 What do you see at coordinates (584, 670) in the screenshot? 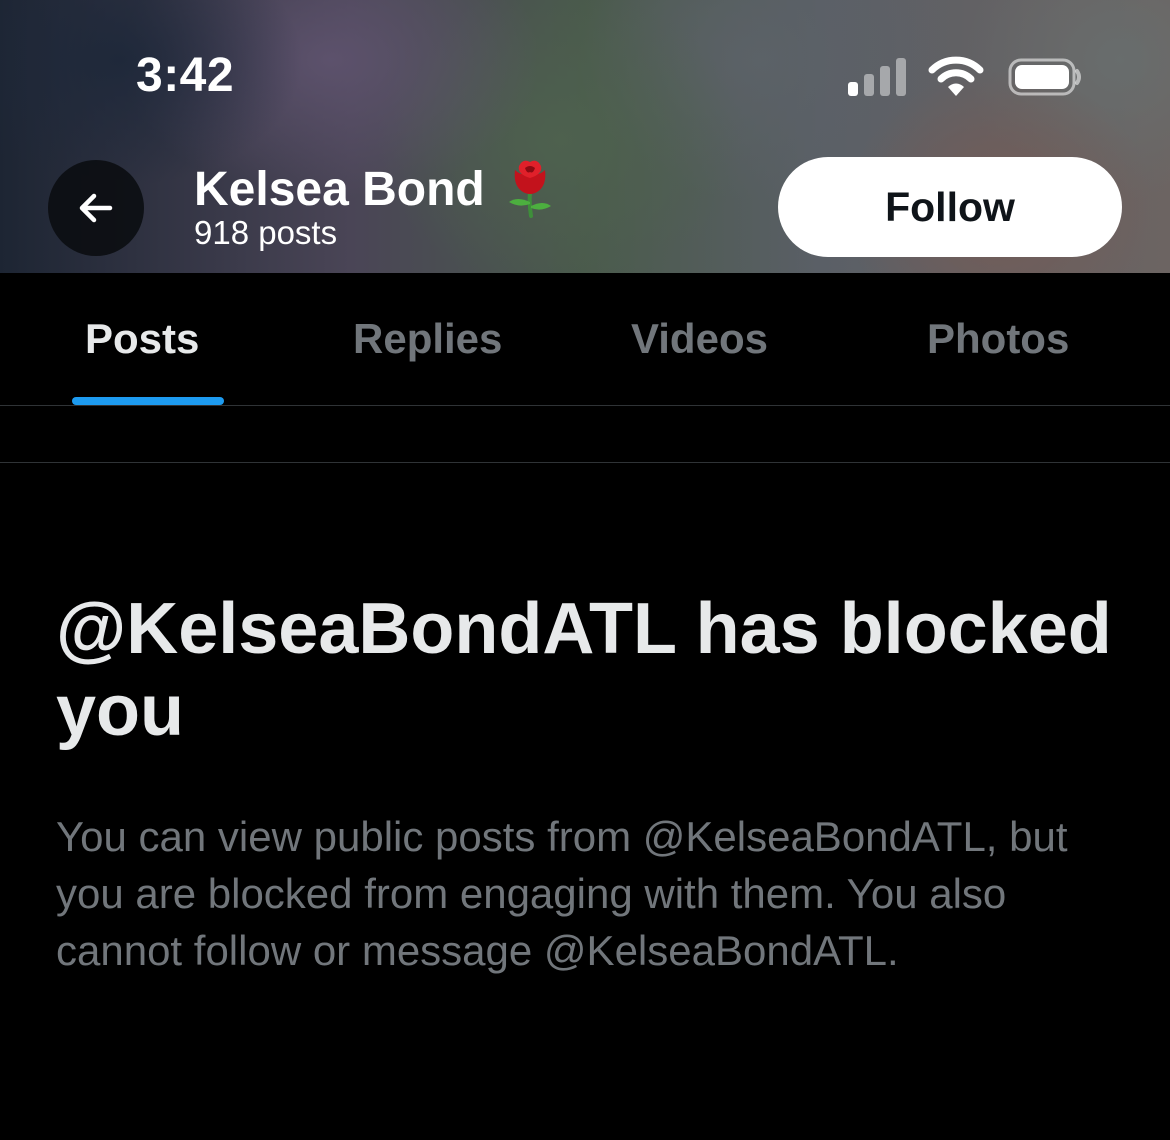
I see `blocked-title: @KelseaBondATL has blocked you` at bounding box center [584, 670].